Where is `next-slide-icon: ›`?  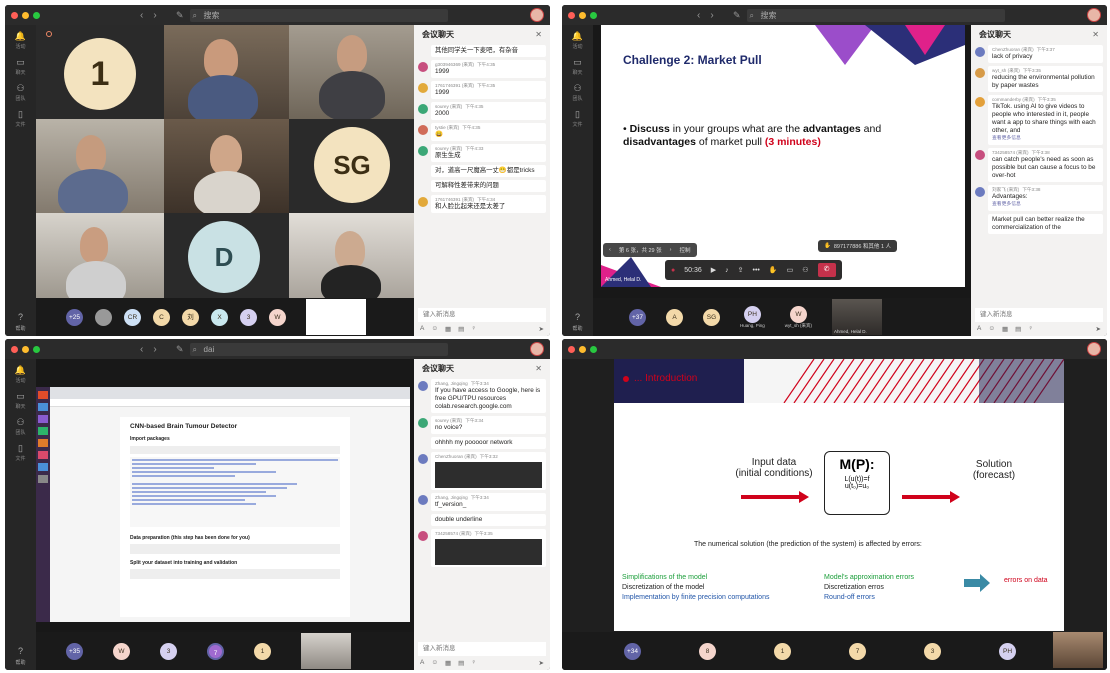
next-slide-icon: › is located at coordinates (671, 250).